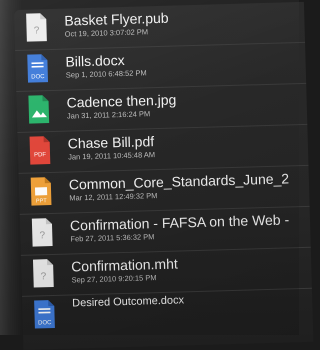 Image resolution: width=320 pixels, height=350 pixels. I want to click on file-date: Feb 27, 2011 5:36:32 PM, so click(112, 238).